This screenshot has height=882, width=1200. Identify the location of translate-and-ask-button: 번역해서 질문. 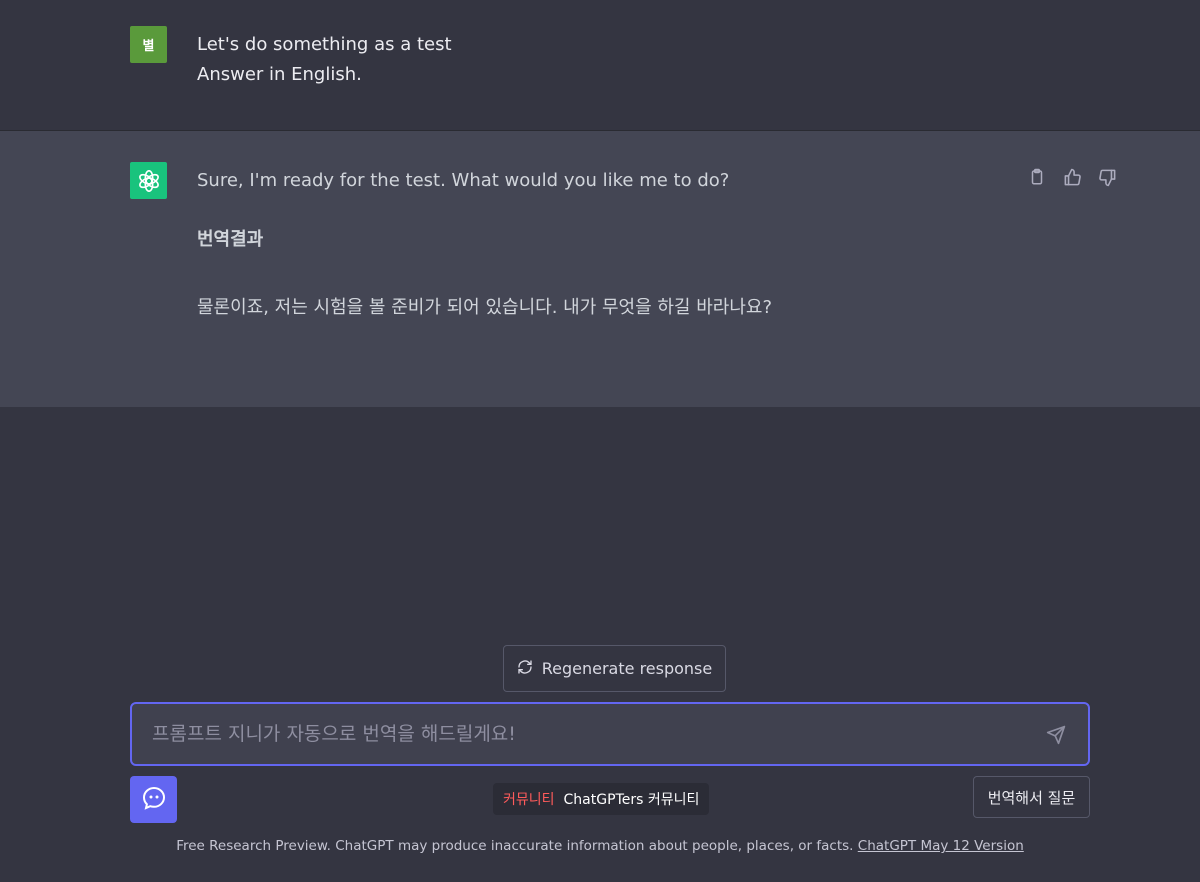
(1031, 797).